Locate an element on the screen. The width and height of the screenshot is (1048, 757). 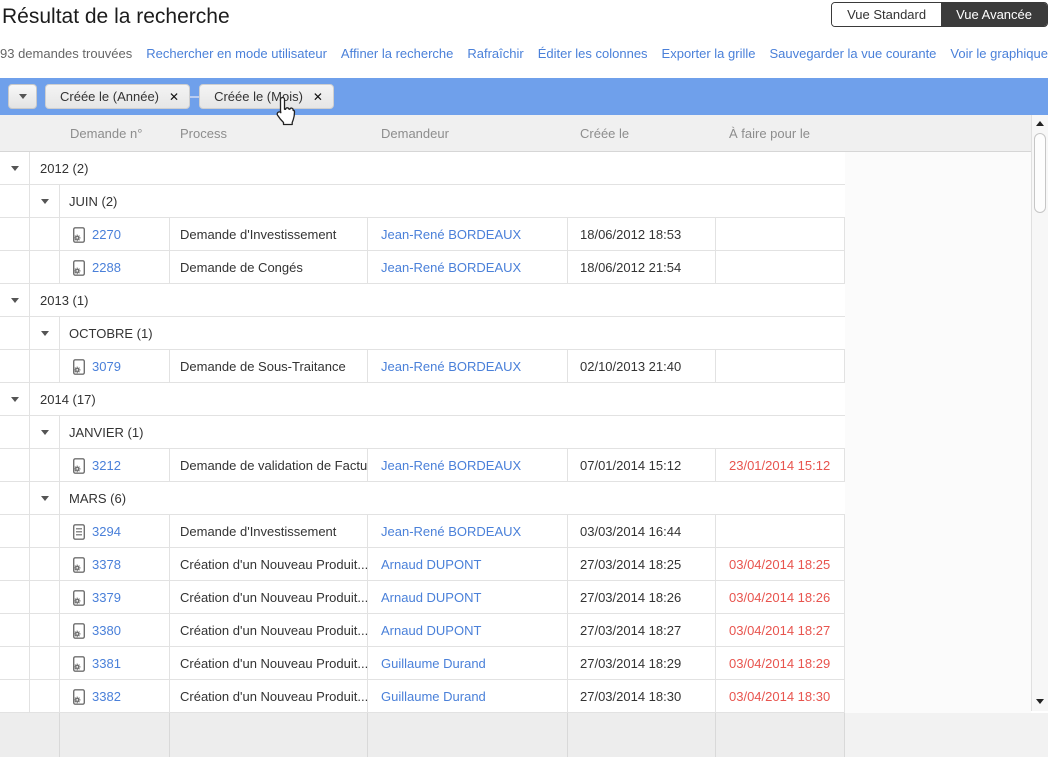
created-cell: 02/10/2013 21:40 is located at coordinates (642, 366).